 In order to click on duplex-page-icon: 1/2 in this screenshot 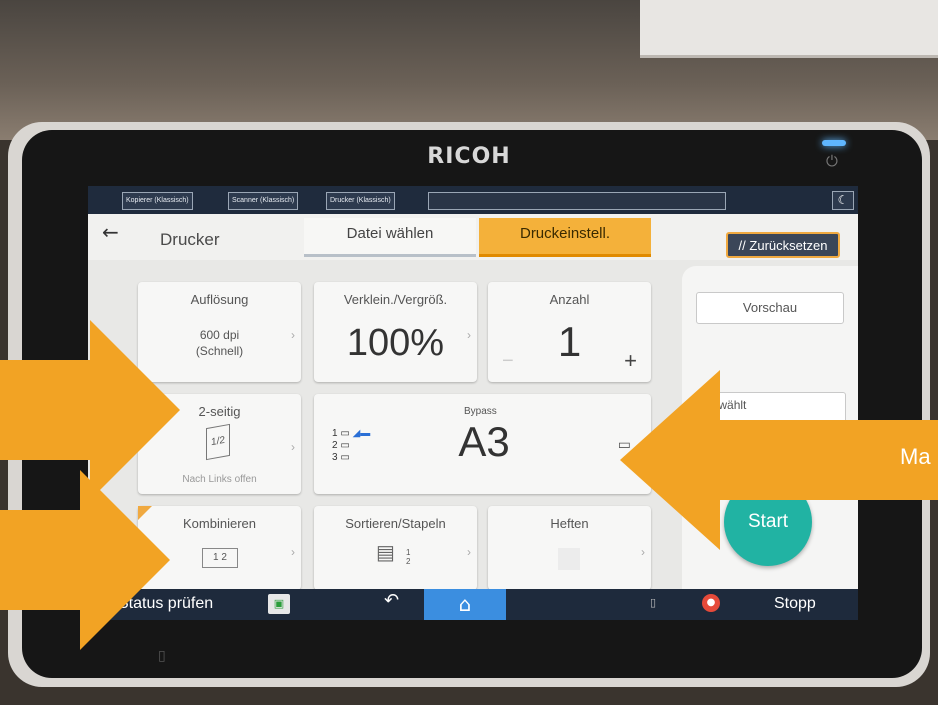, I will do `click(218, 442)`.